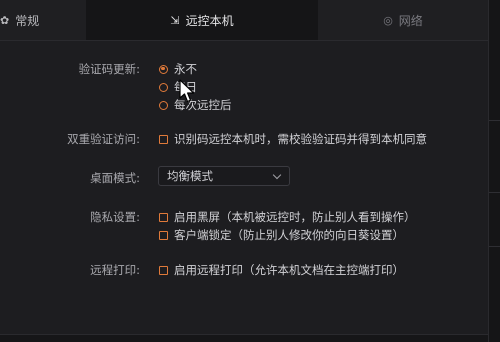 The height and width of the screenshot is (342, 500). I want to click on tab-network-label: 网络, so click(410, 20).